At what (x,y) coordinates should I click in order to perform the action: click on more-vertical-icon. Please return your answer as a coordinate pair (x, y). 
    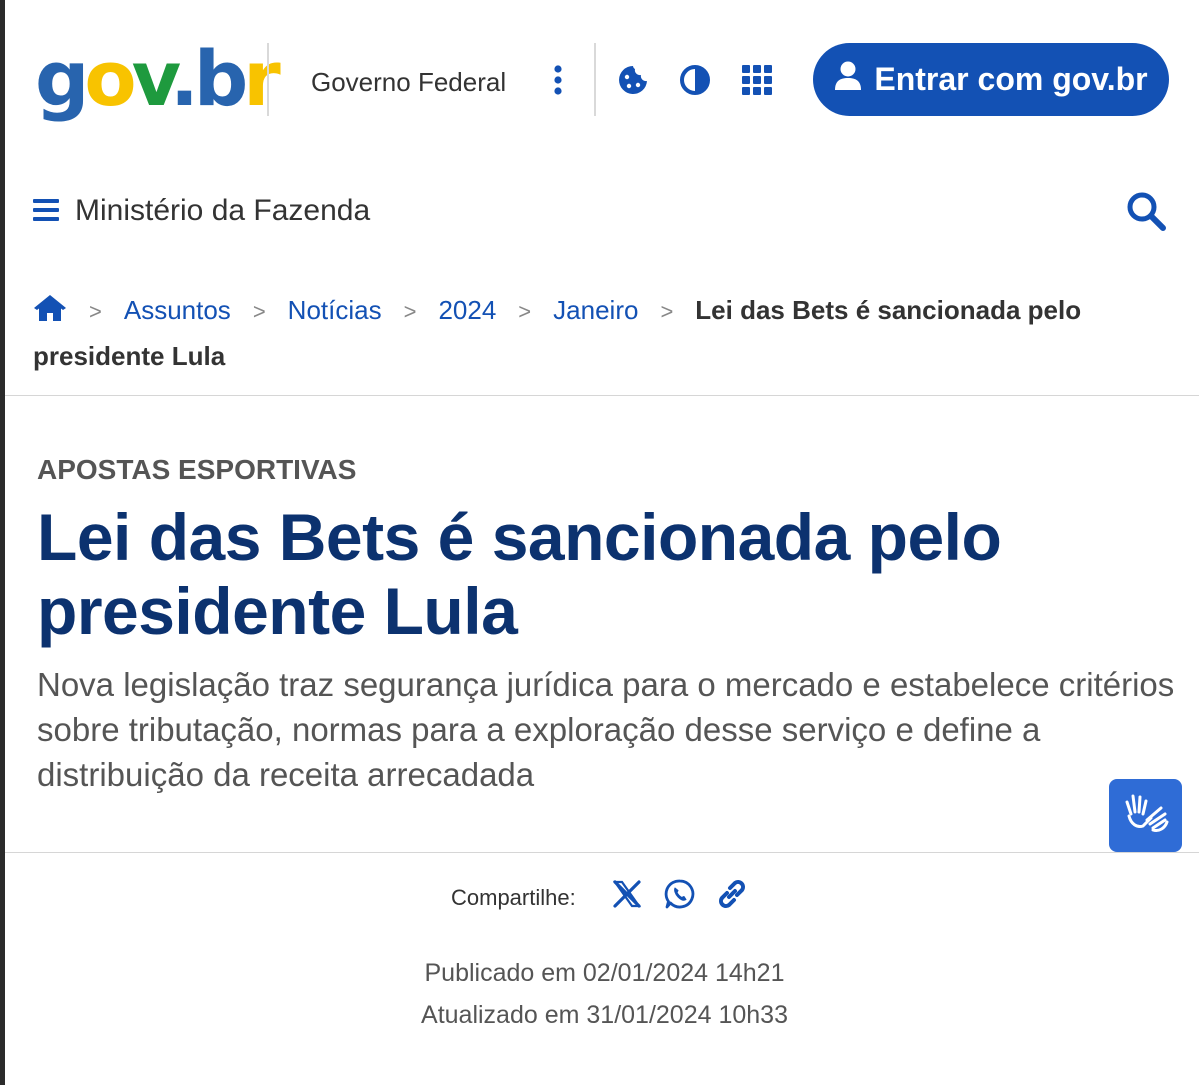
    Looking at the image, I should click on (558, 80).